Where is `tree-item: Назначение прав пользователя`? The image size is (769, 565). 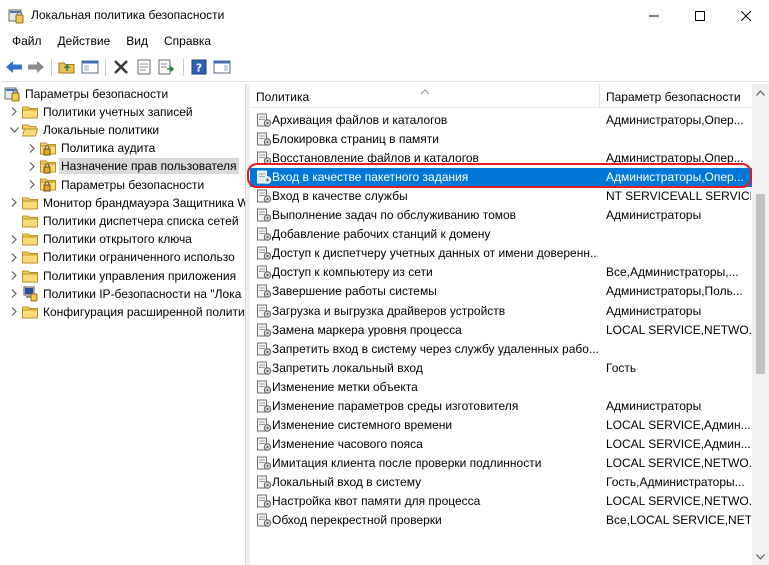 tree-item: Назначение прав пользователя is located at coordinates (132, 166).